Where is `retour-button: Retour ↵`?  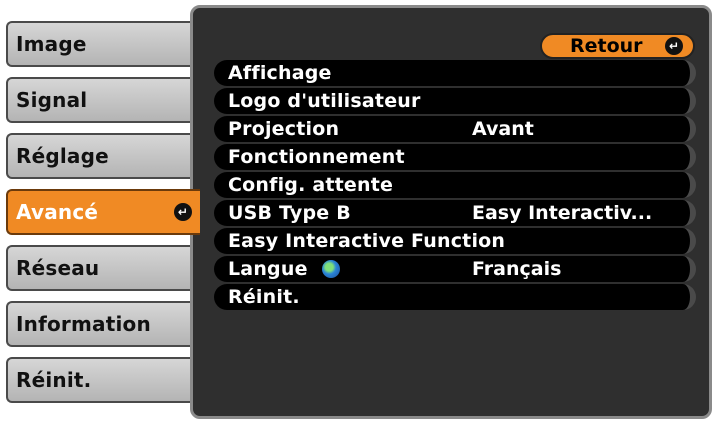 retour-button: Retour ↵ is located at coordinates (617, 46).